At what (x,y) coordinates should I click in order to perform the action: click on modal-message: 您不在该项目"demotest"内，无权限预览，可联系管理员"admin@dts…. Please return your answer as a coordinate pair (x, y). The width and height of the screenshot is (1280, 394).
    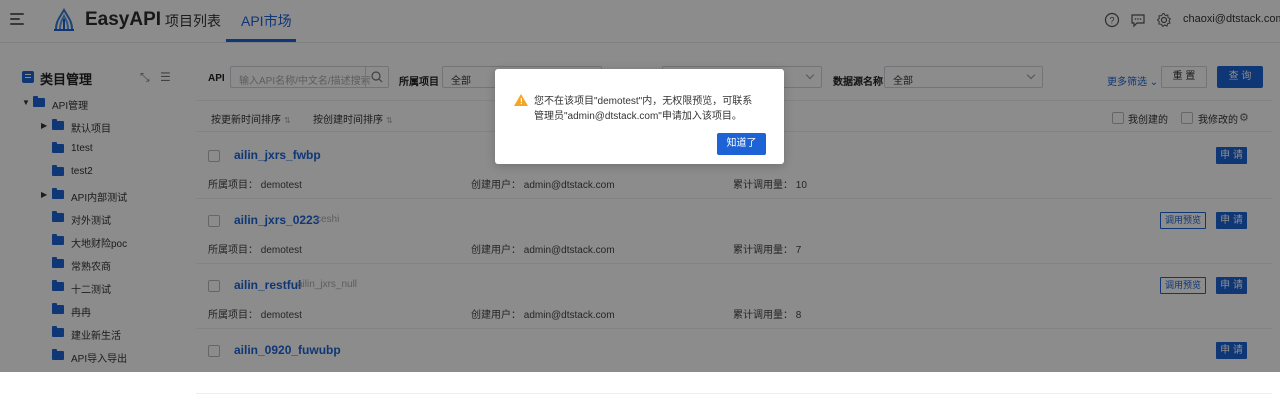
    Looking at the image, I should click on (643, 109).